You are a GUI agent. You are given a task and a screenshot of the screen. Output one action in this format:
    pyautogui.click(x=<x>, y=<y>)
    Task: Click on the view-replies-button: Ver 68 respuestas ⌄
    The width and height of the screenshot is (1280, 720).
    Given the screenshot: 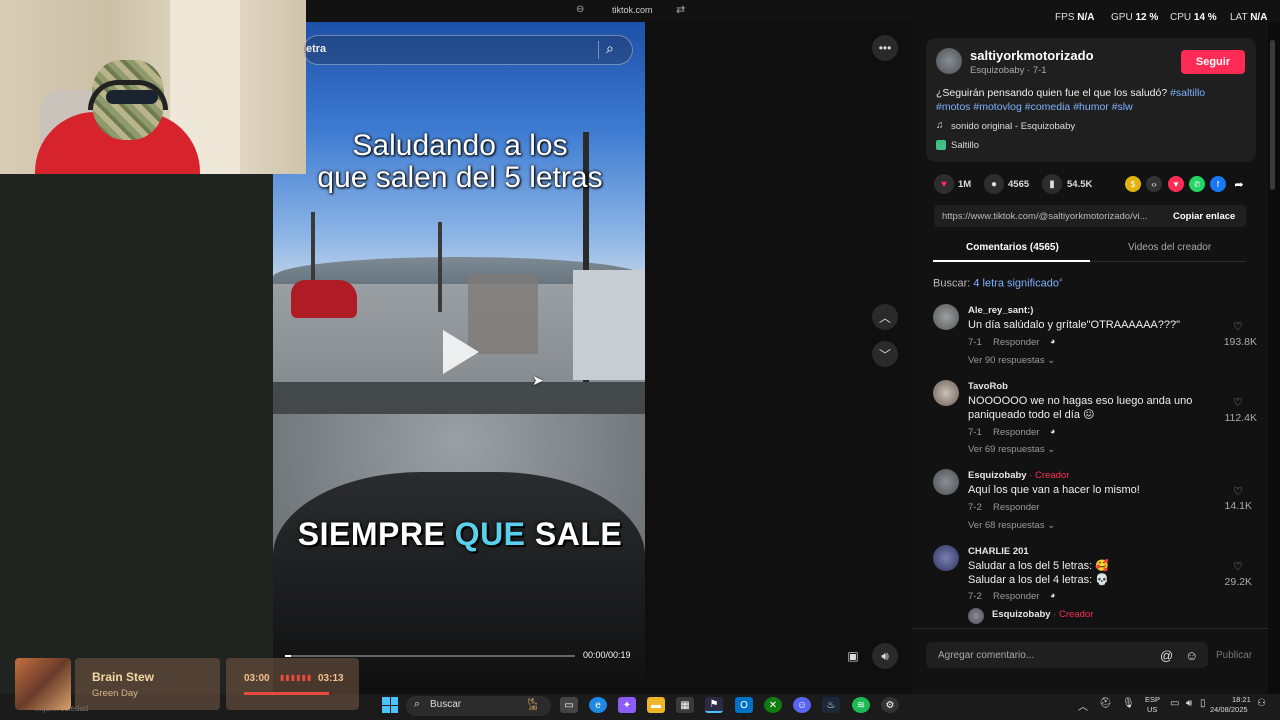 What is the action you would take?
    pyautogui.click(x=1011, y=525)
    